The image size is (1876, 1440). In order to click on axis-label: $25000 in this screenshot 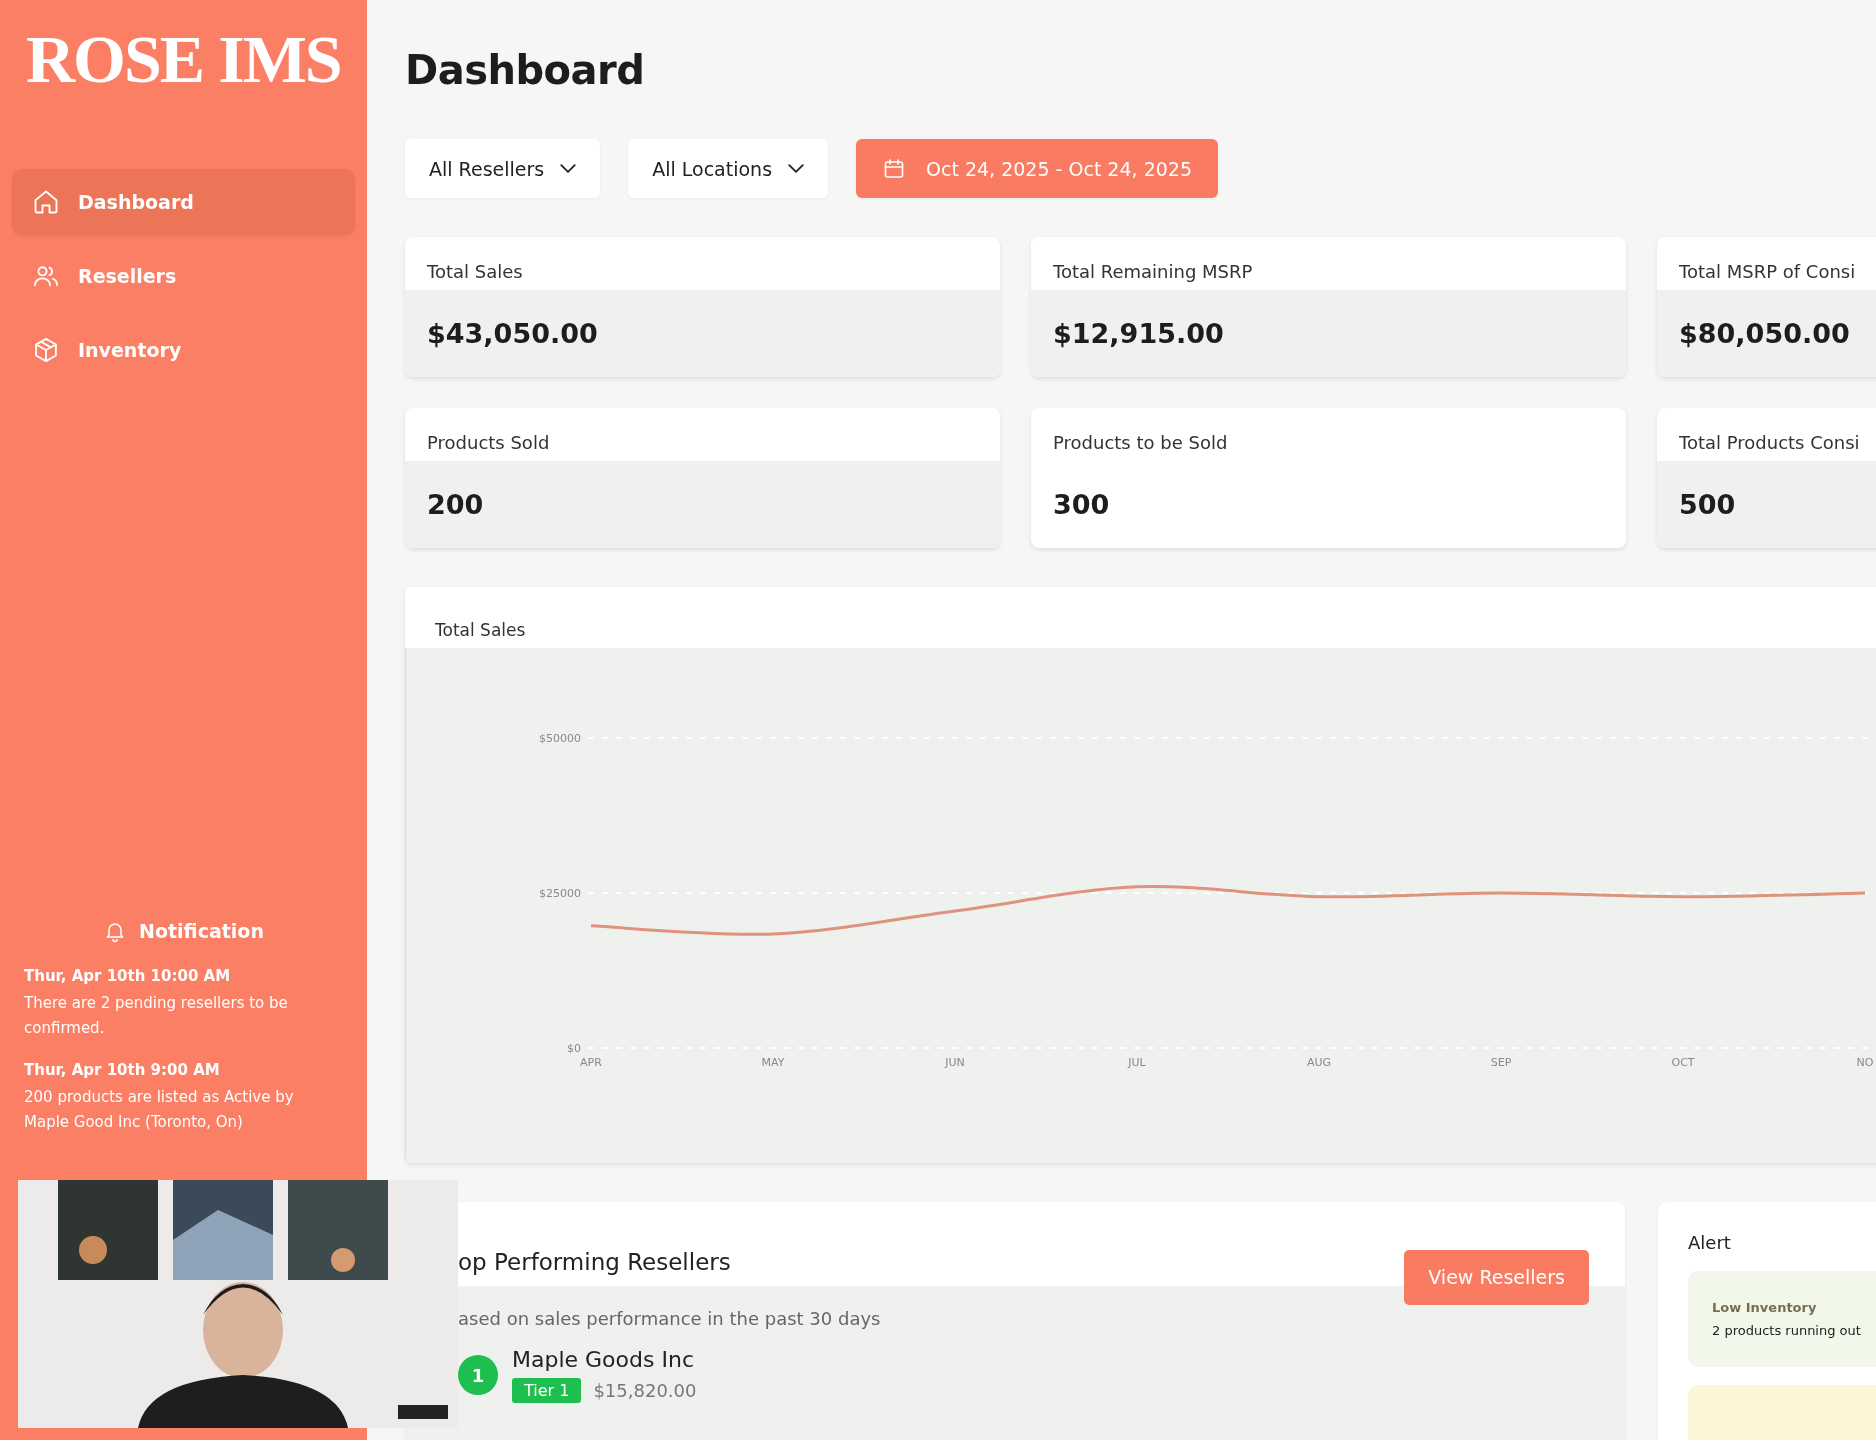, I will do `click(560, 893)`.